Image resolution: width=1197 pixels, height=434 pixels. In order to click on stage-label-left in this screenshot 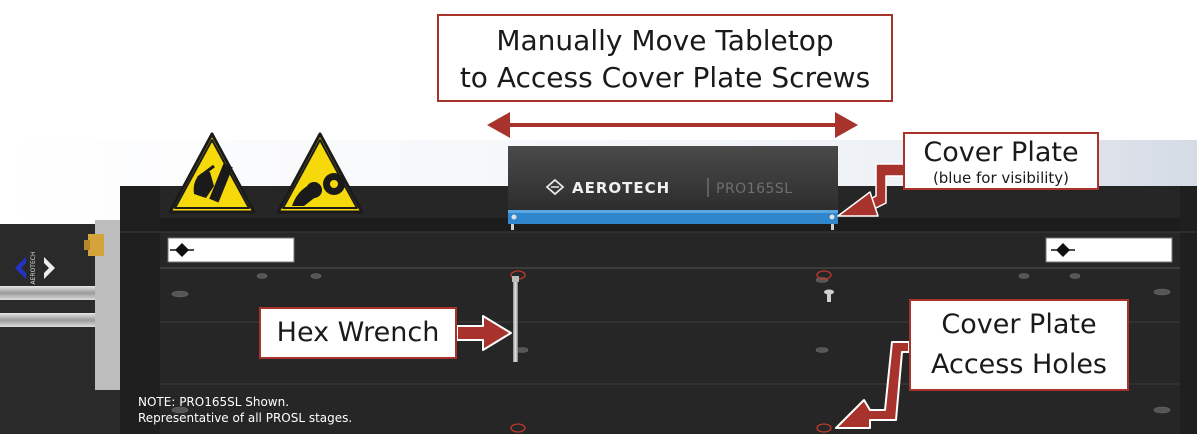, I will do `click(231, 250)`.